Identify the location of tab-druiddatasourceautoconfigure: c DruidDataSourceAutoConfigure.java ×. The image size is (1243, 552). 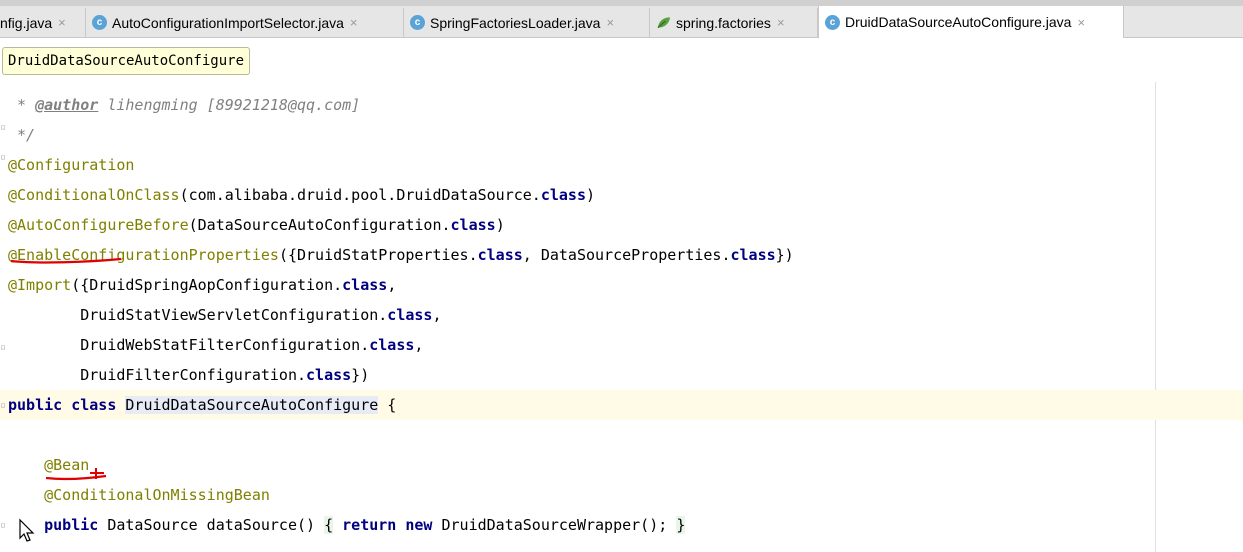
(971, 22).